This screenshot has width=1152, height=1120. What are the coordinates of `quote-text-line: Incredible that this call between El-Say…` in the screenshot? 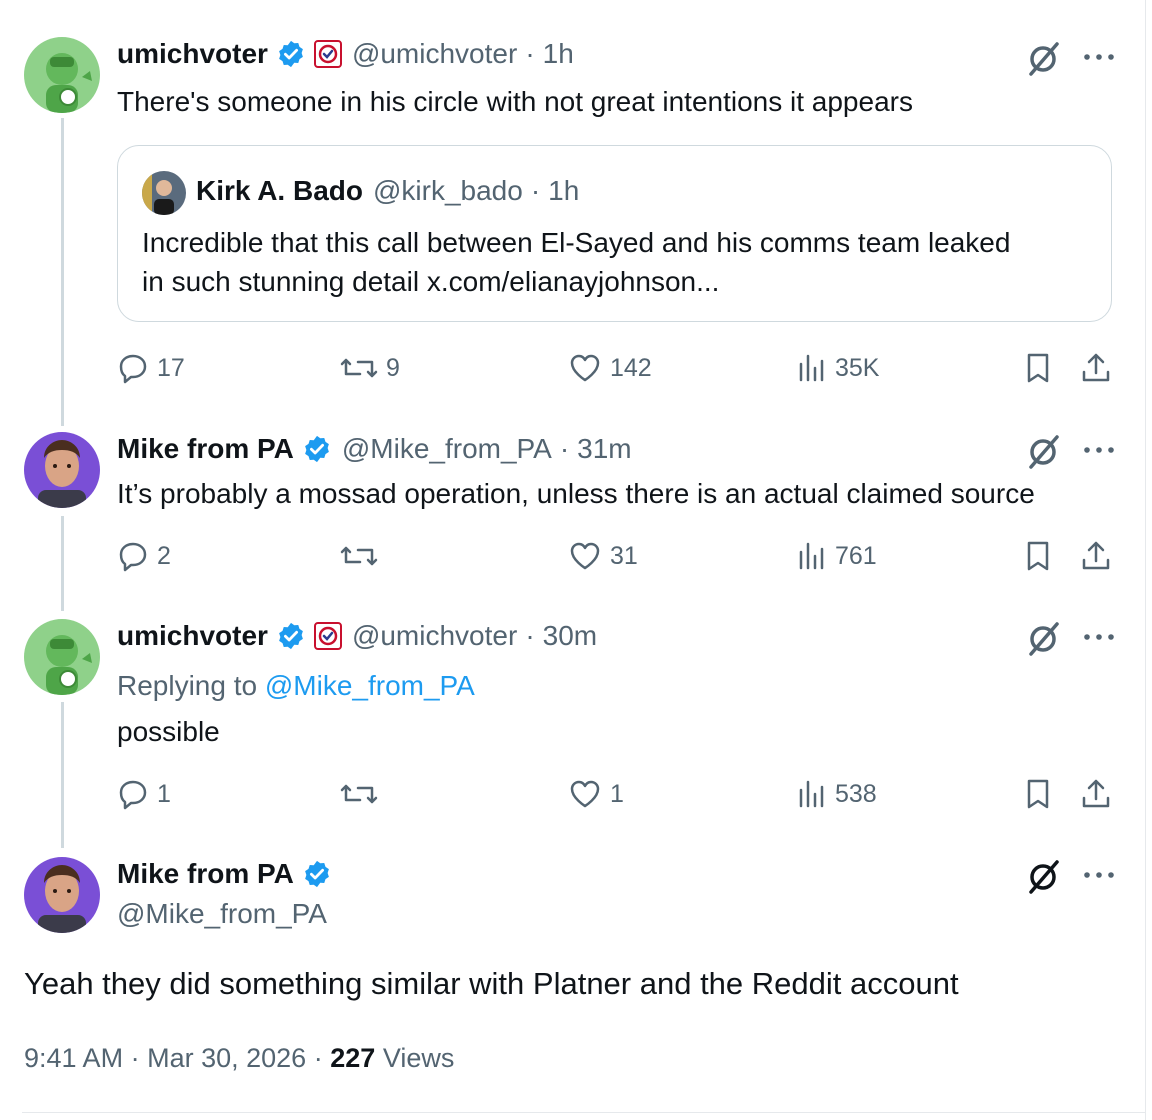 It's located at (576, 242).